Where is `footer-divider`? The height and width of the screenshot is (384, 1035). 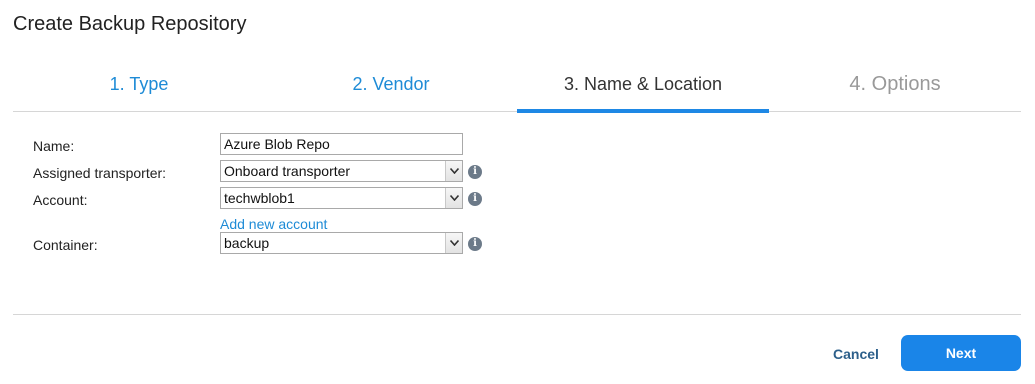
footer-divider is located at coordinates (517, 314).